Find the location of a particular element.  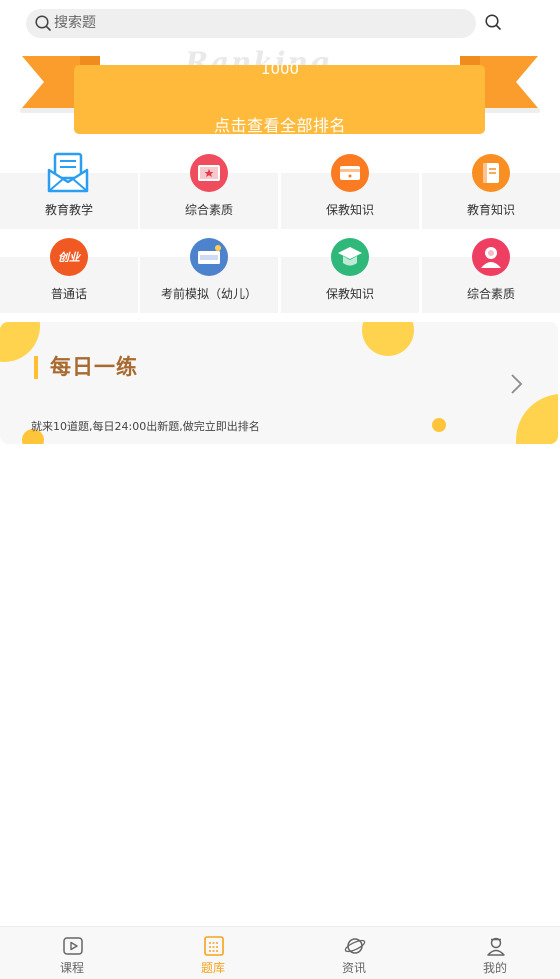

book-icon is located at coordinates (491, 173).